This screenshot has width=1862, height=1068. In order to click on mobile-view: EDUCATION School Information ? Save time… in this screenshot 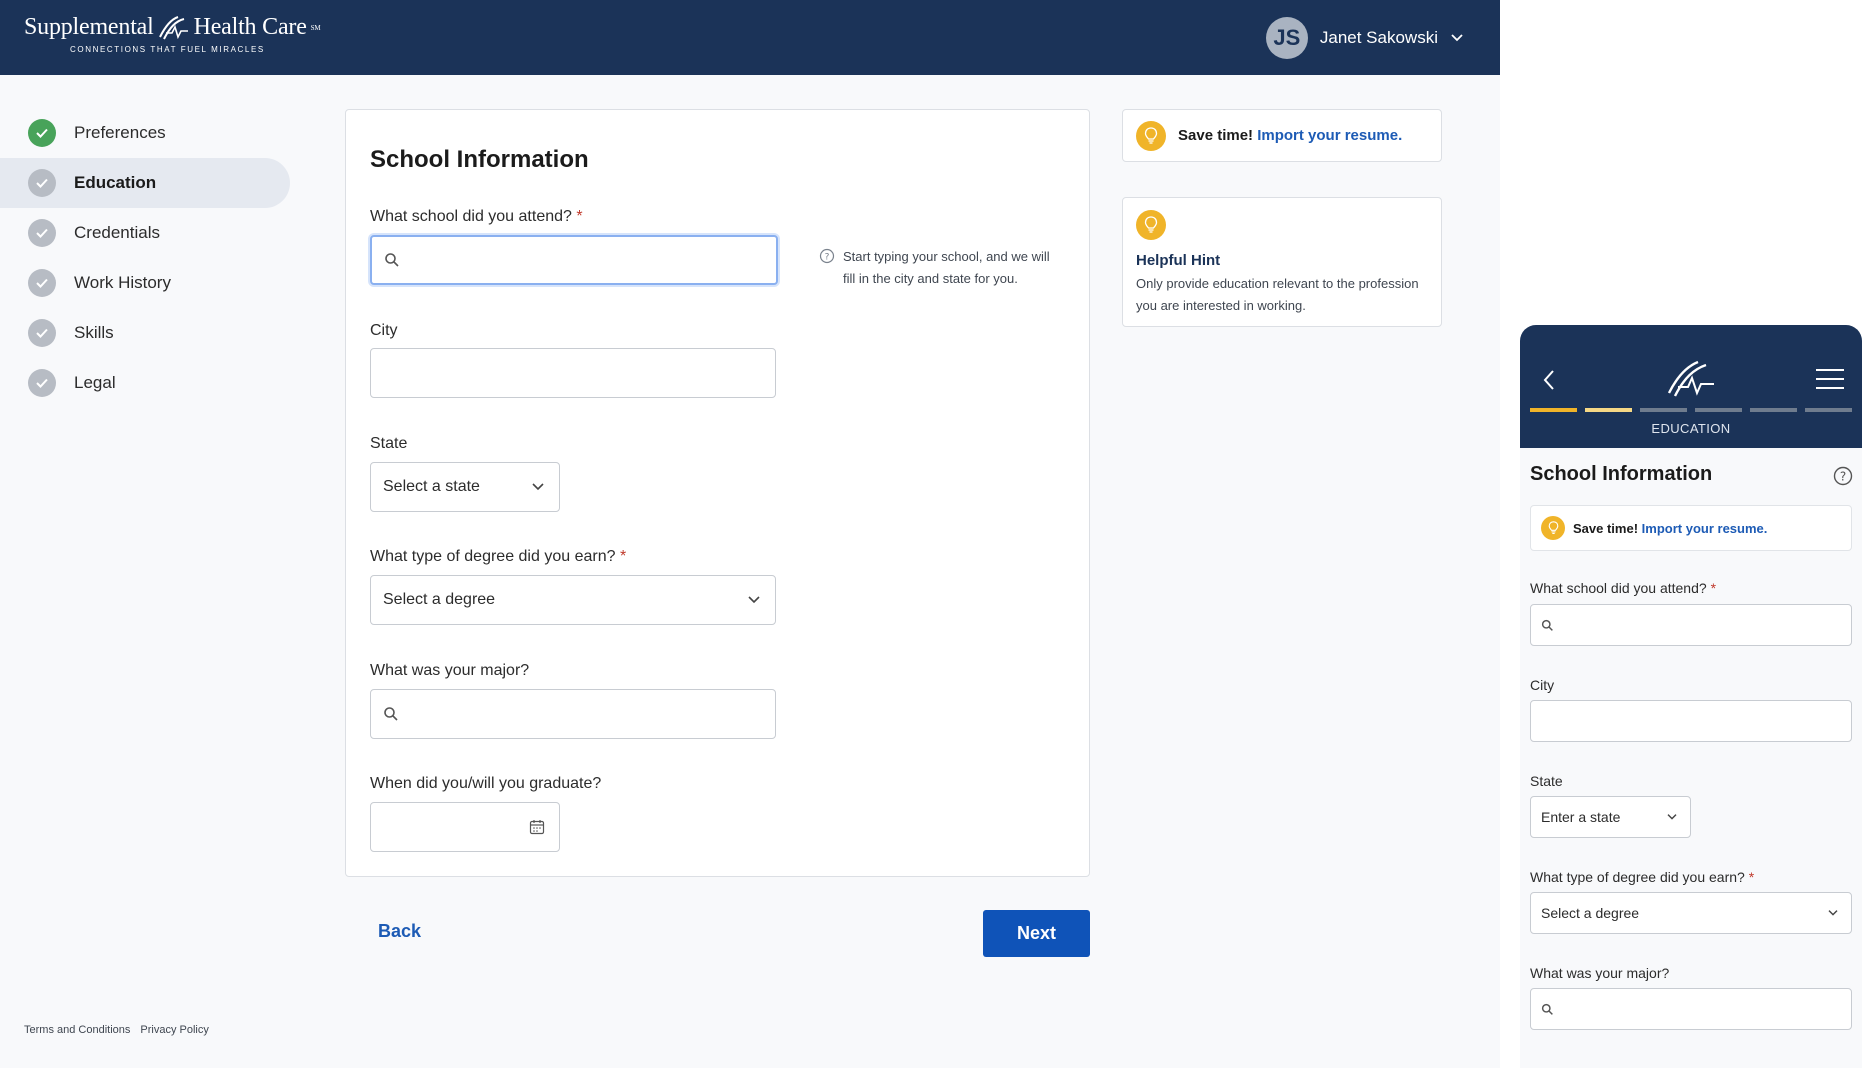, I will do `click(1691, 696)`.